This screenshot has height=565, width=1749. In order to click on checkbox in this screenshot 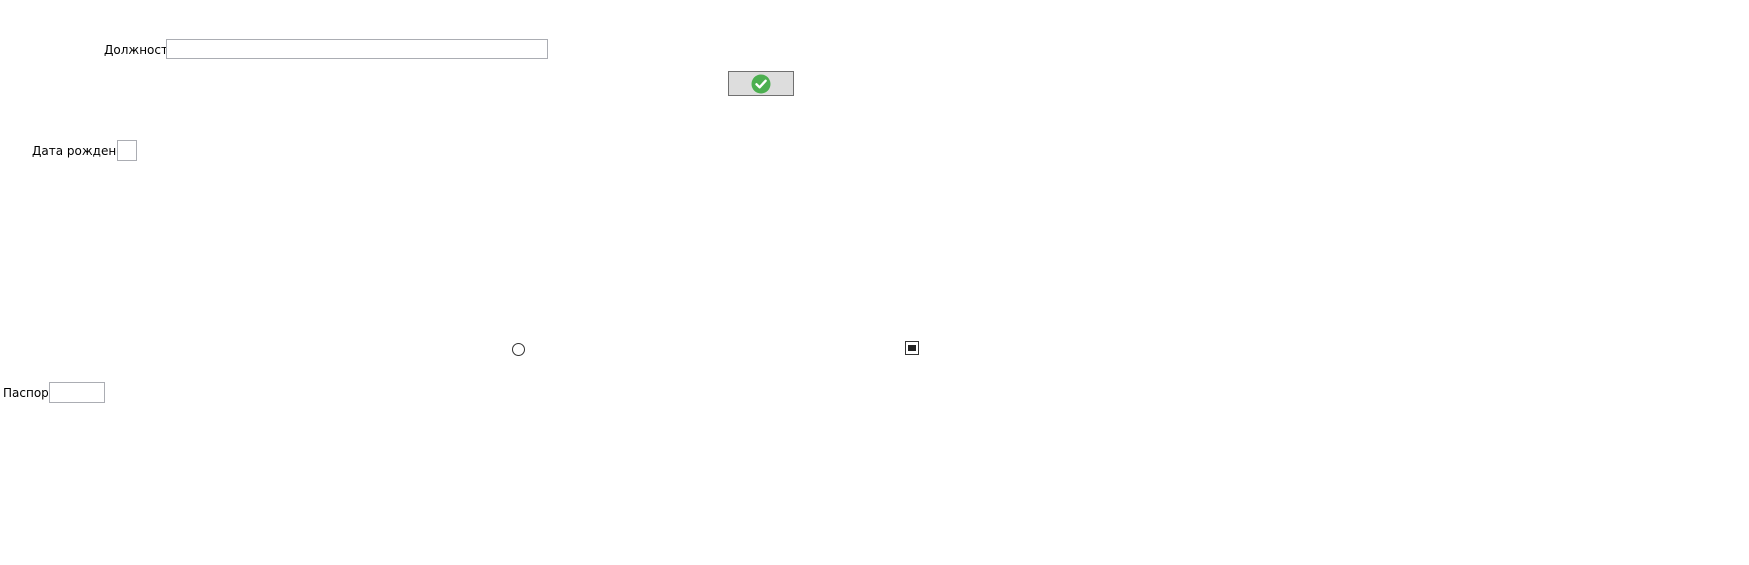, I will do `click(912, 348)`.